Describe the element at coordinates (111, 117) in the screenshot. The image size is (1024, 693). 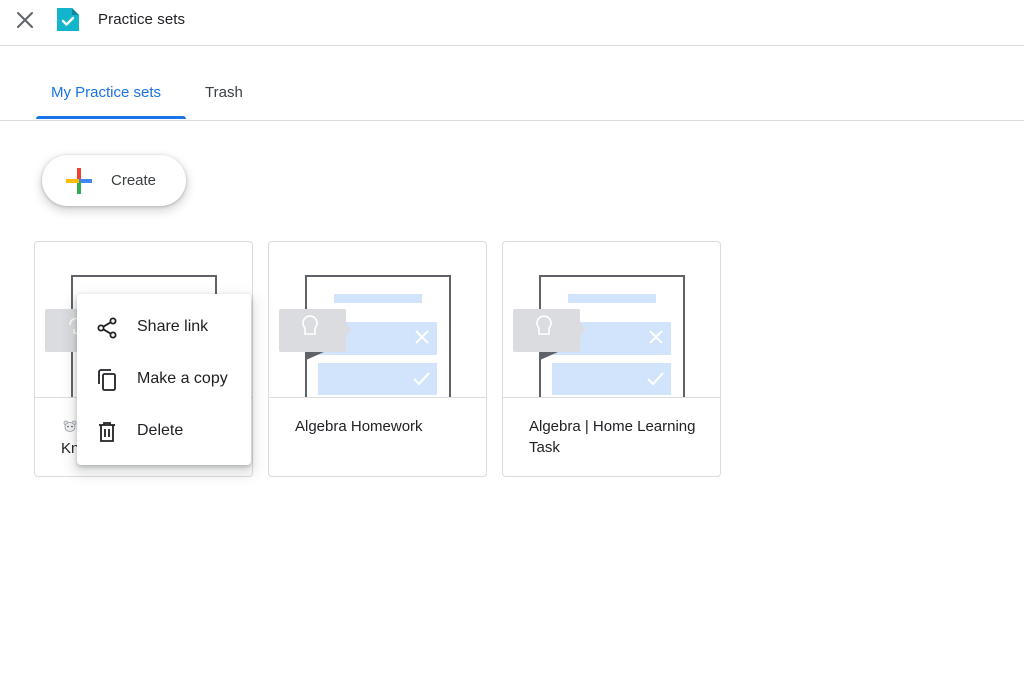
I see `active-tab-indicator` at that location.